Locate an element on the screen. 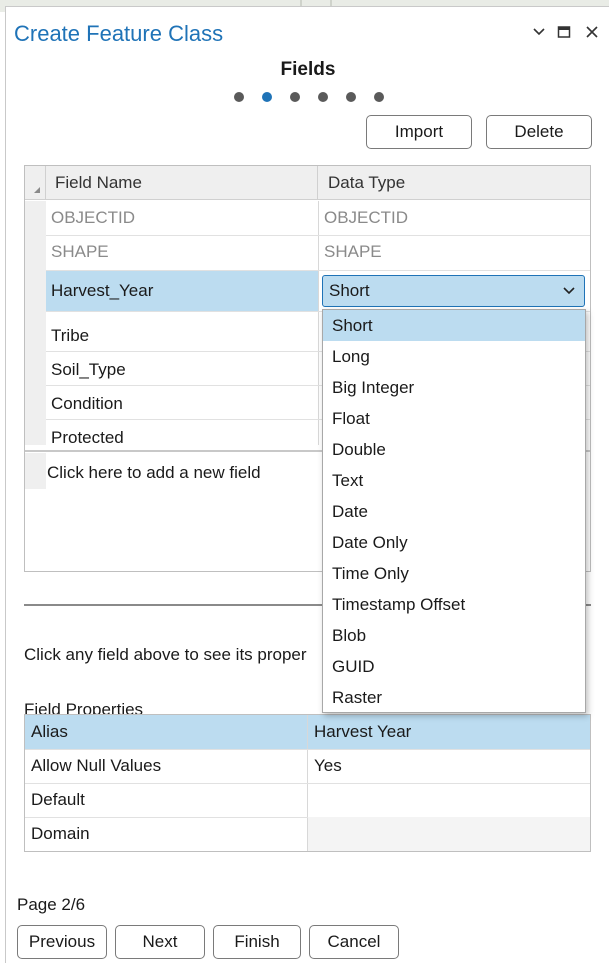  finish-button: Finish is located at coordinates (257, 942).